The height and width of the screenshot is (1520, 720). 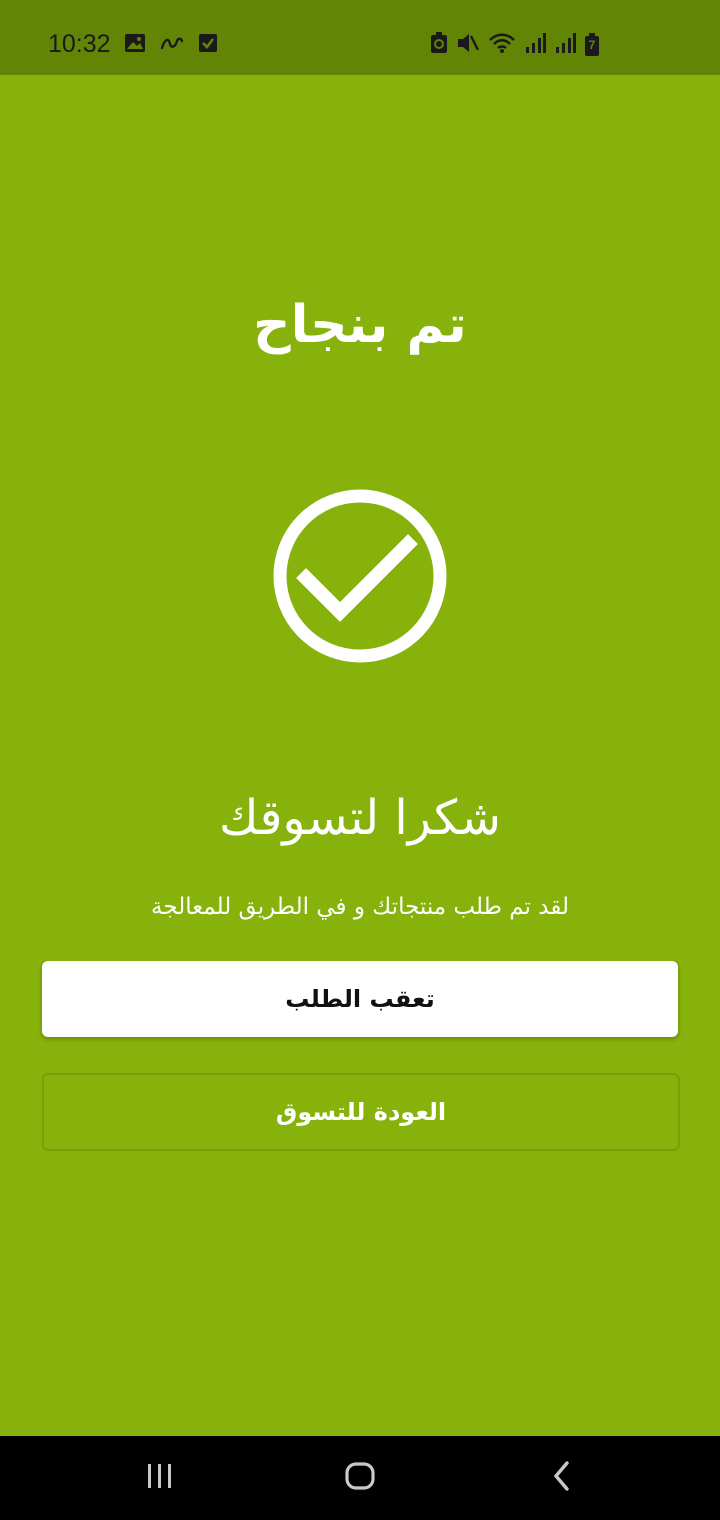 I want to click on recent-apps-button, so click(x=160, y=1478).